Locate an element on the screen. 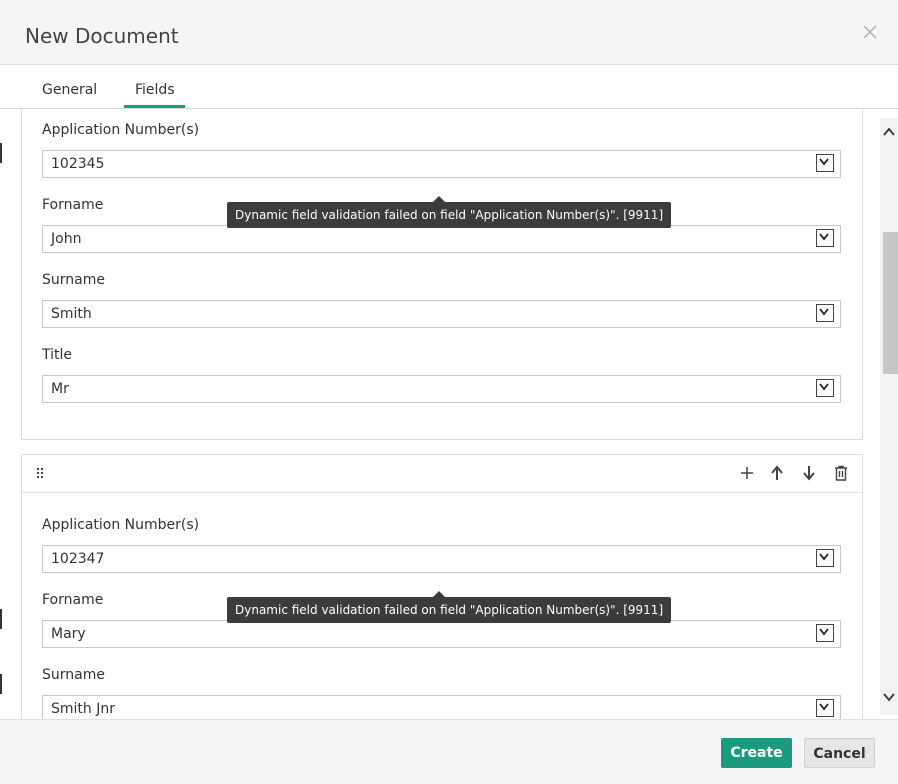 This screenshot has width=898, height=784. delete-icon is located at coordinates (841, 473).